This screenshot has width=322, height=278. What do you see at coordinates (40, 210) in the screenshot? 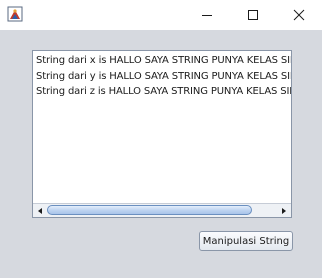
I see `scroll-left-arrow-icon` at bounding box center [40, 210].